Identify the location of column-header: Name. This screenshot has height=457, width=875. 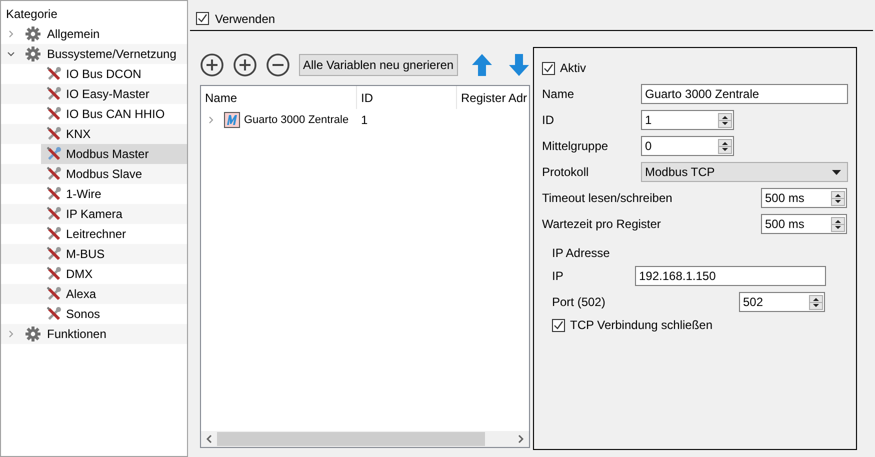
(279, 97).